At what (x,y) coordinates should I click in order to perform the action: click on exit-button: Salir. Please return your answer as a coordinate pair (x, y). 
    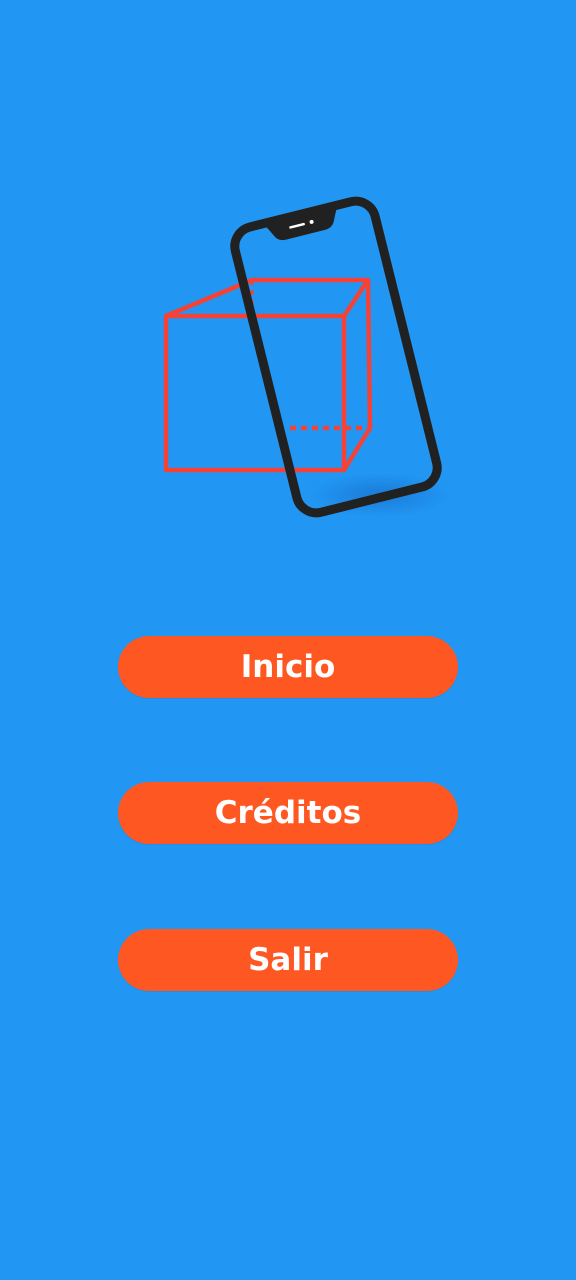
    Looking at the image, I should click on (288, 960).